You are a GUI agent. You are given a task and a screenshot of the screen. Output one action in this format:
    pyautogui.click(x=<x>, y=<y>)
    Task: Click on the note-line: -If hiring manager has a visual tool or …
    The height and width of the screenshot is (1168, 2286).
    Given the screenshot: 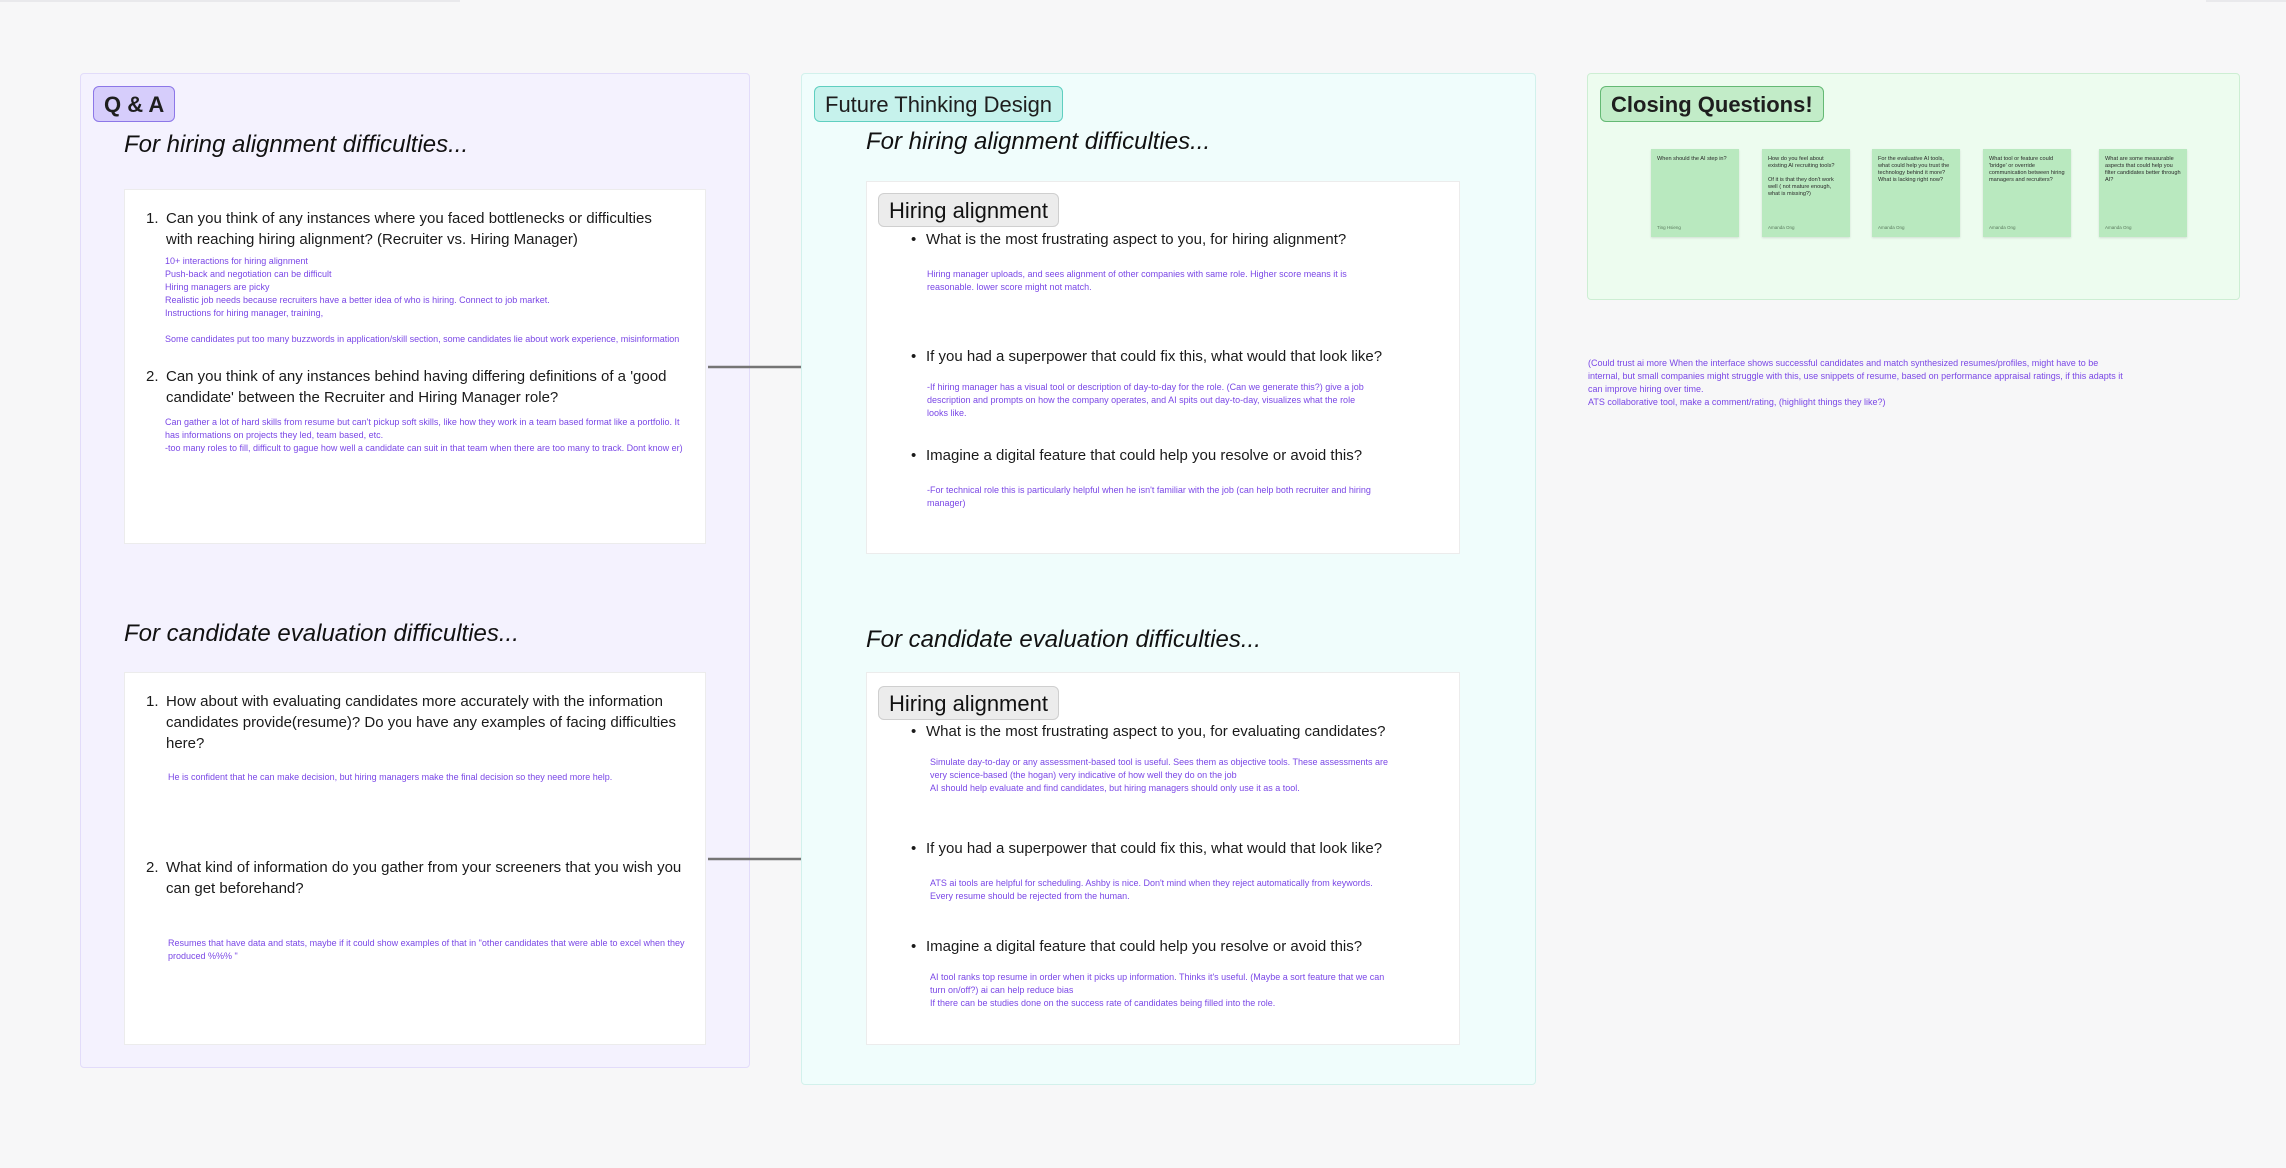 What is the action you would take?
    pyautogui.click(x=1145, y=400)
    